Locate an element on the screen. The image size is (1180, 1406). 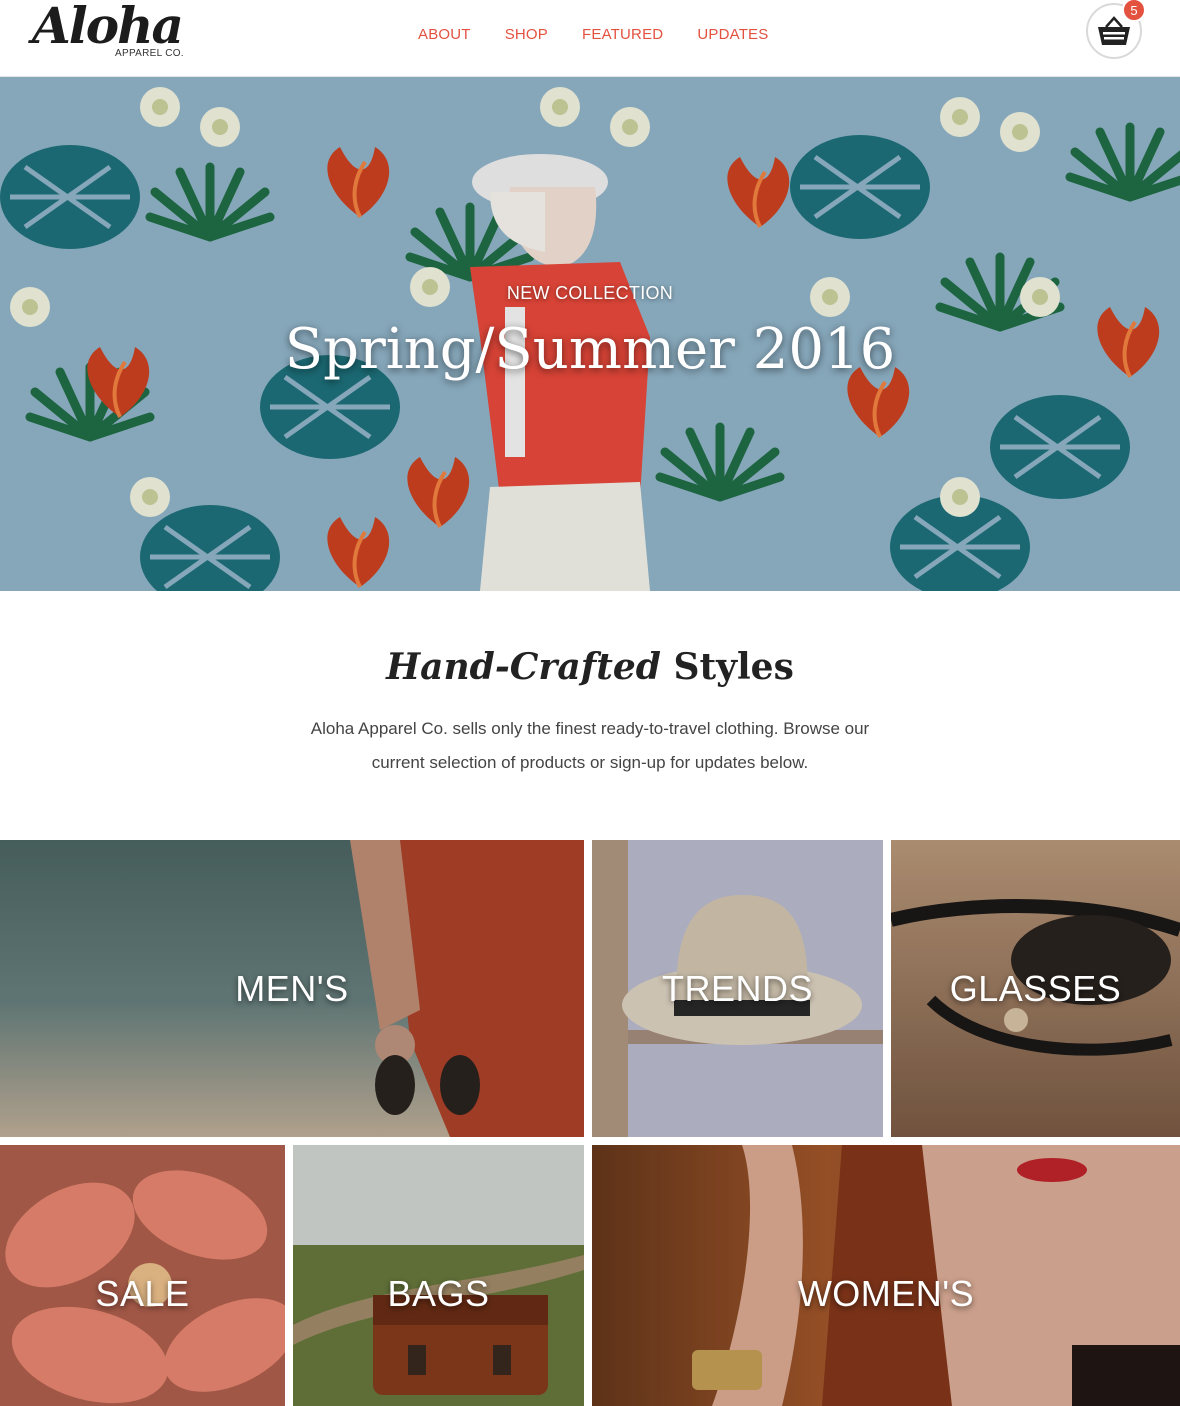
section-title: Hand-Crafted Styles is located at coordinates (590, 667).